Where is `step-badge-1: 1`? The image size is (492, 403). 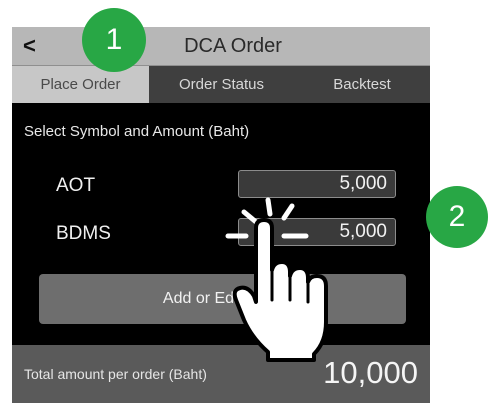 step-badge-1: 1 is located at coordinates (114, 40).